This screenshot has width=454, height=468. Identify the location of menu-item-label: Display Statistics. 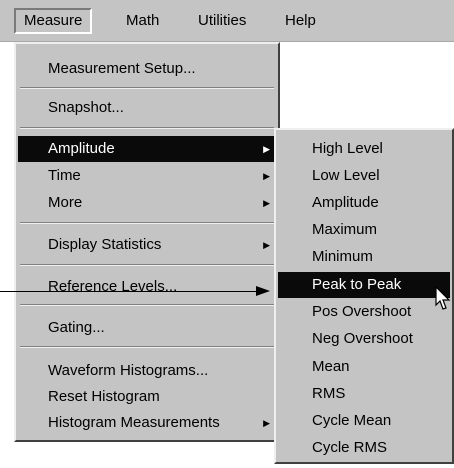
(105, 244).